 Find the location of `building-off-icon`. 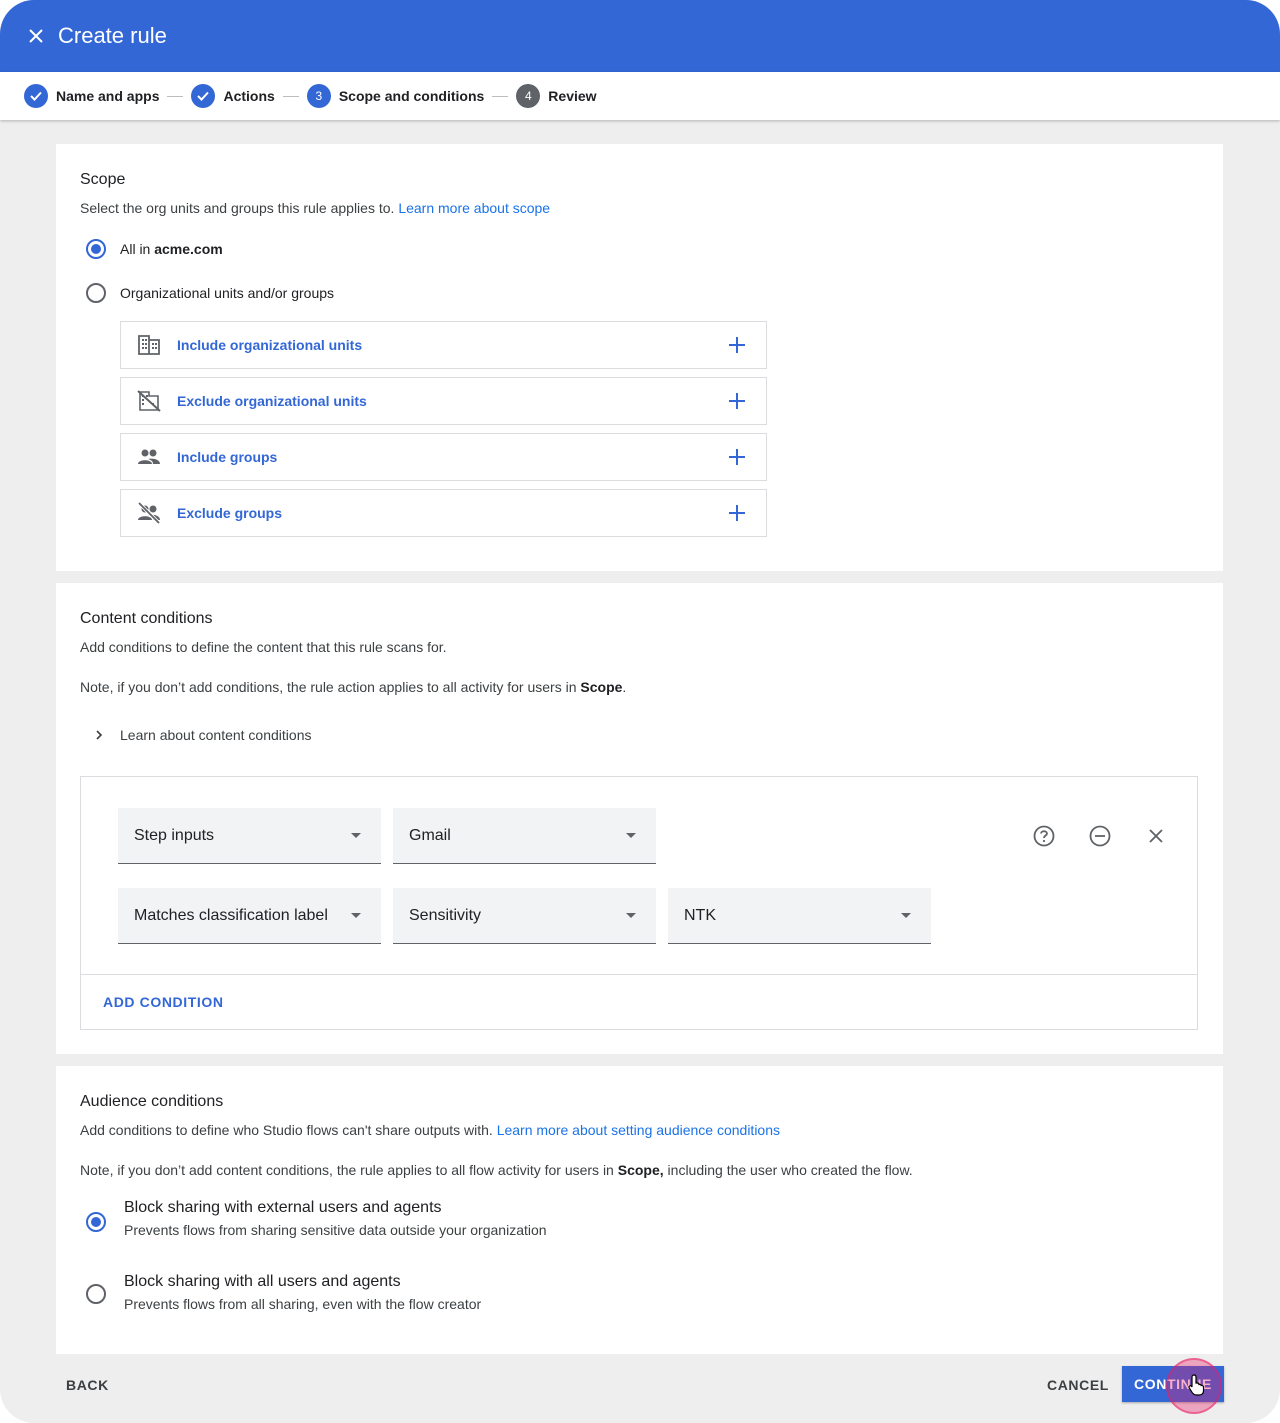

building-off-icon is located at coordinates (149, 401).